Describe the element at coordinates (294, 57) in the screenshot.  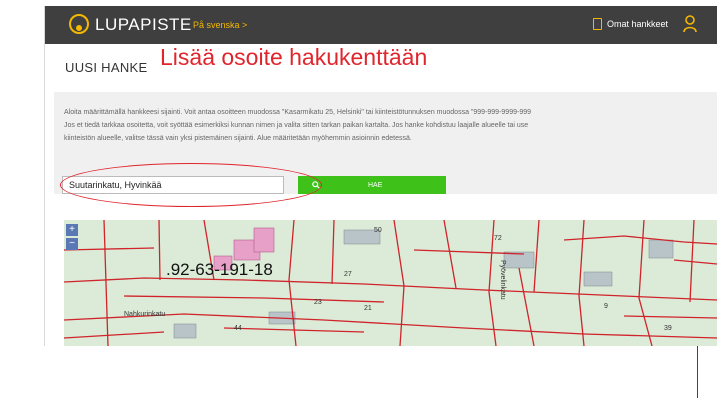
I see `instruction-annotation: Lisää osoite hakukenttään` at that location.